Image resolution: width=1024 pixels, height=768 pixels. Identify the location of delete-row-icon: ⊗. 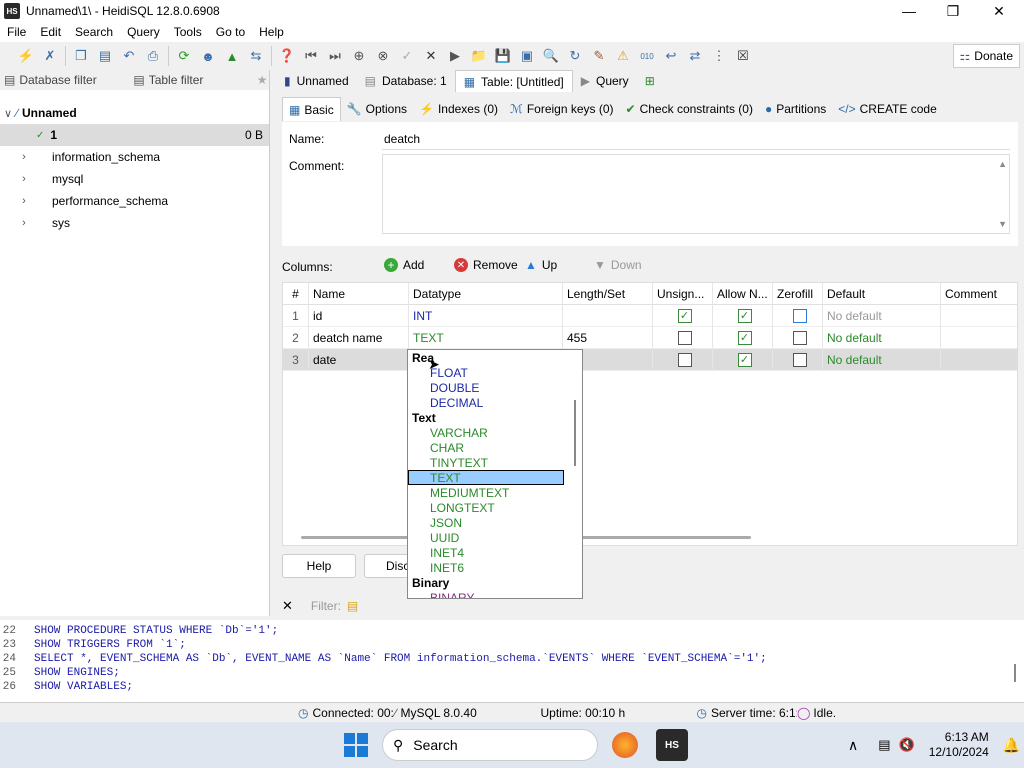
(383, 56).